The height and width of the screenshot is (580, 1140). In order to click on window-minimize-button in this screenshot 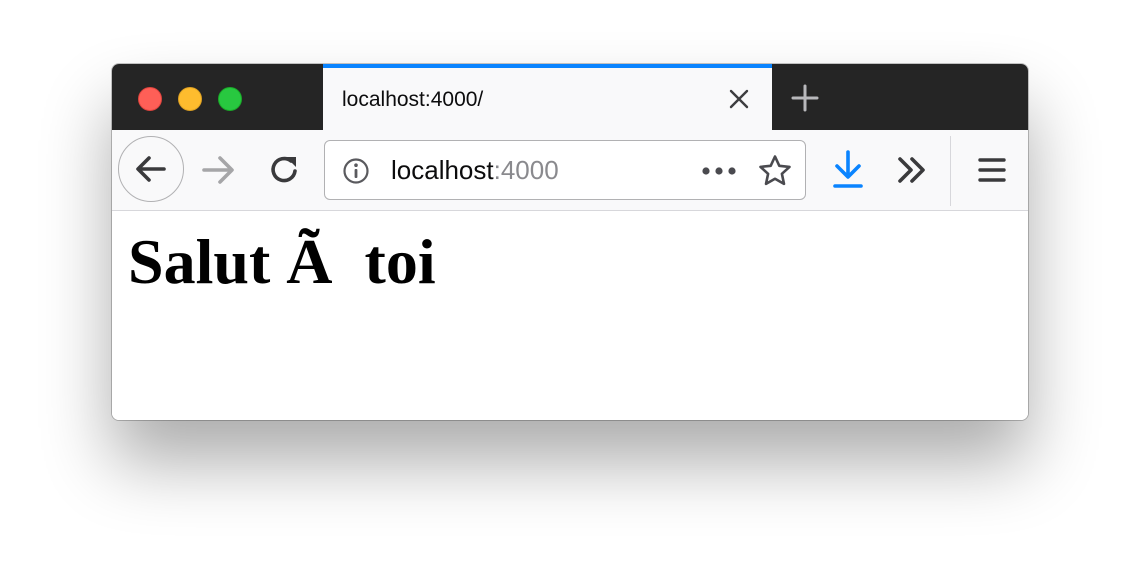, I will do `click(190, 99)`.